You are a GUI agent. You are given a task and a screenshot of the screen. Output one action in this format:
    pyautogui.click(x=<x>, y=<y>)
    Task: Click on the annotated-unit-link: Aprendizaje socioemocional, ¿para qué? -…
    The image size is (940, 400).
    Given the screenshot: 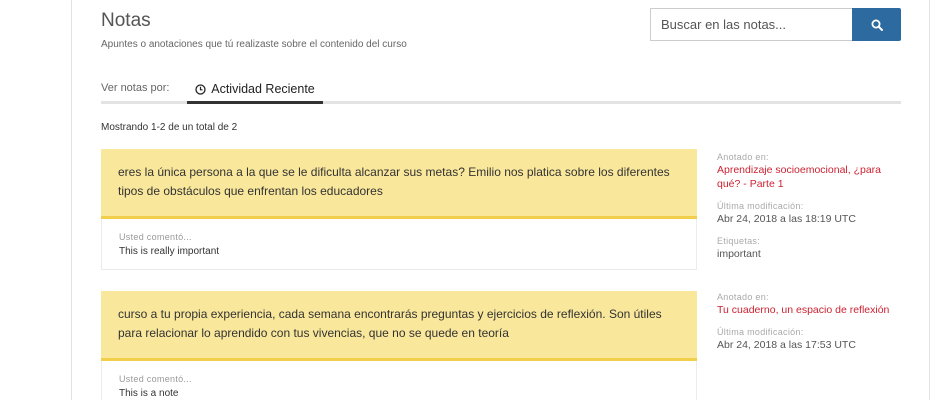 What is the action you would take?
    pyautogui.click(x=807, y=177)
    